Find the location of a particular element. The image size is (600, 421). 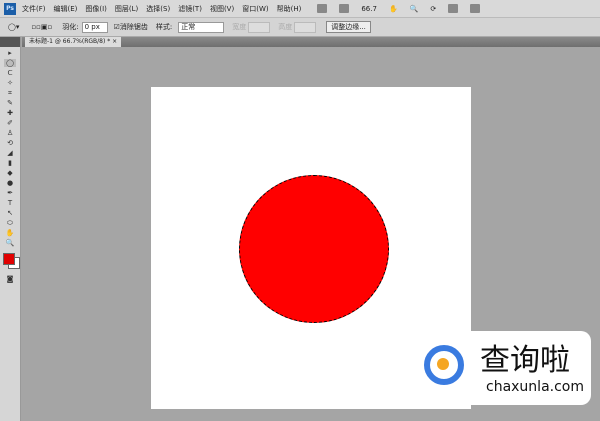

color-swatches is located at coordinates (10, 262).